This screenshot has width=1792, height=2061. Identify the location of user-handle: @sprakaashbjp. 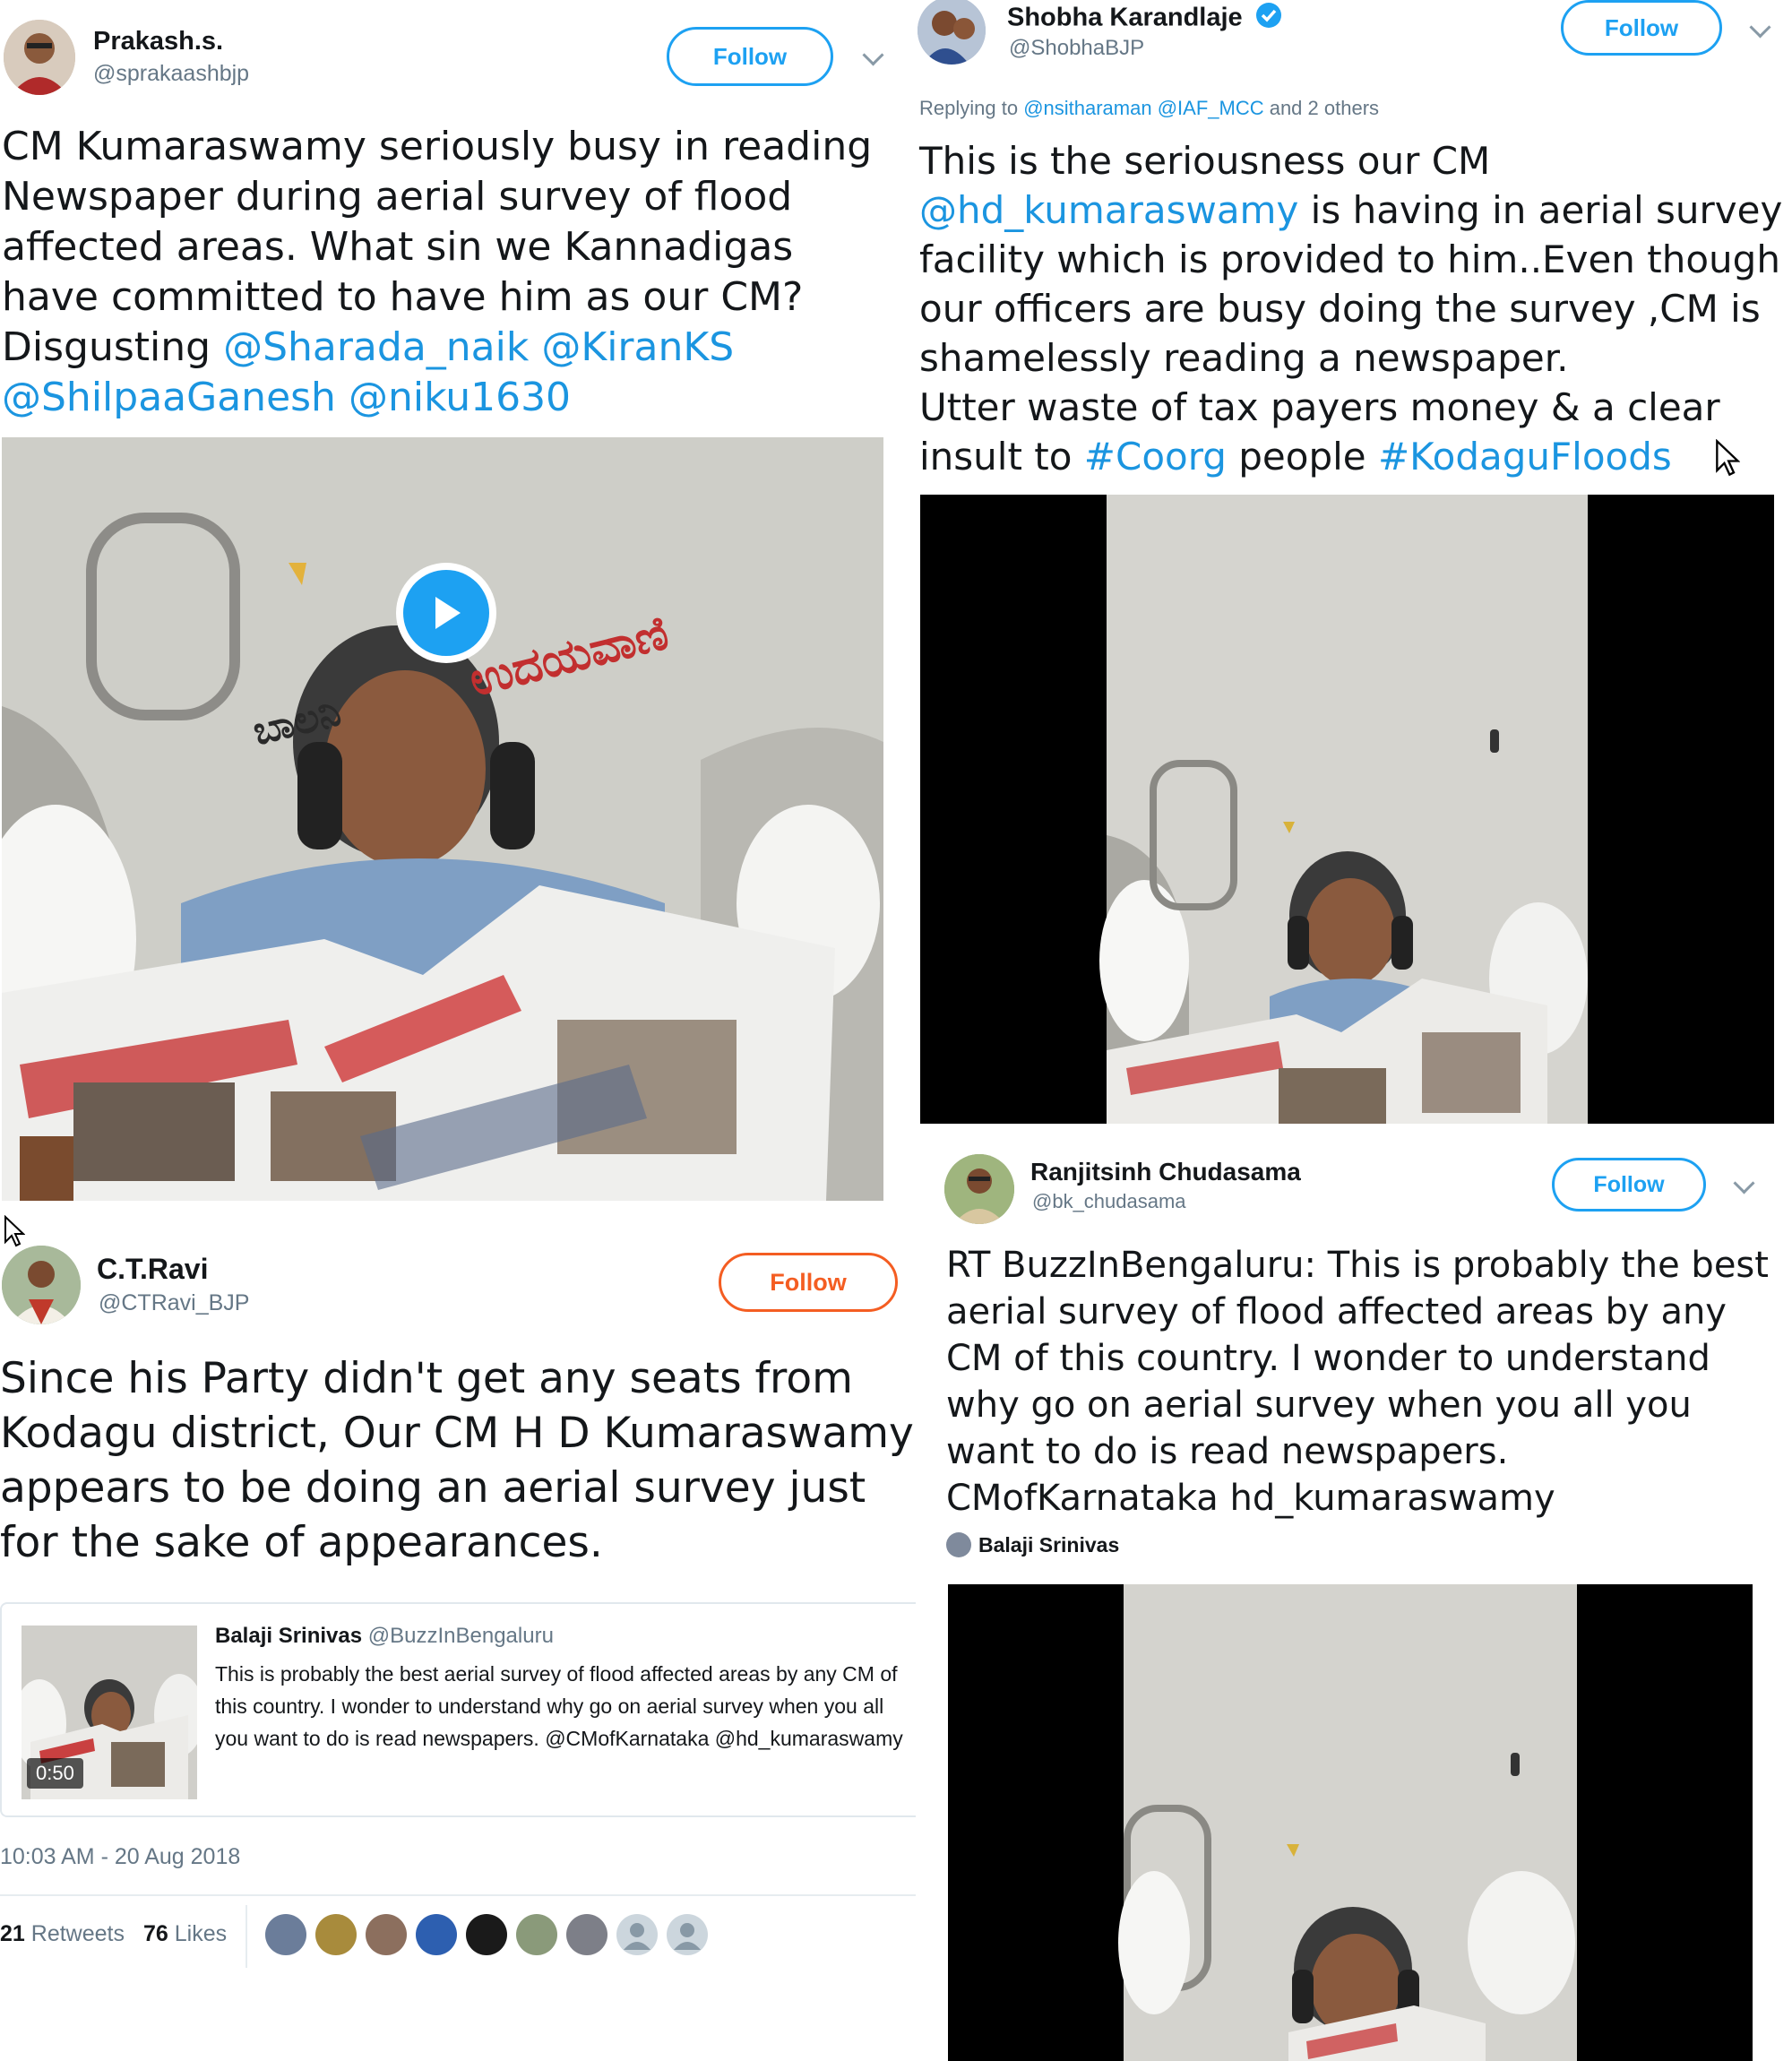
(171, 74).